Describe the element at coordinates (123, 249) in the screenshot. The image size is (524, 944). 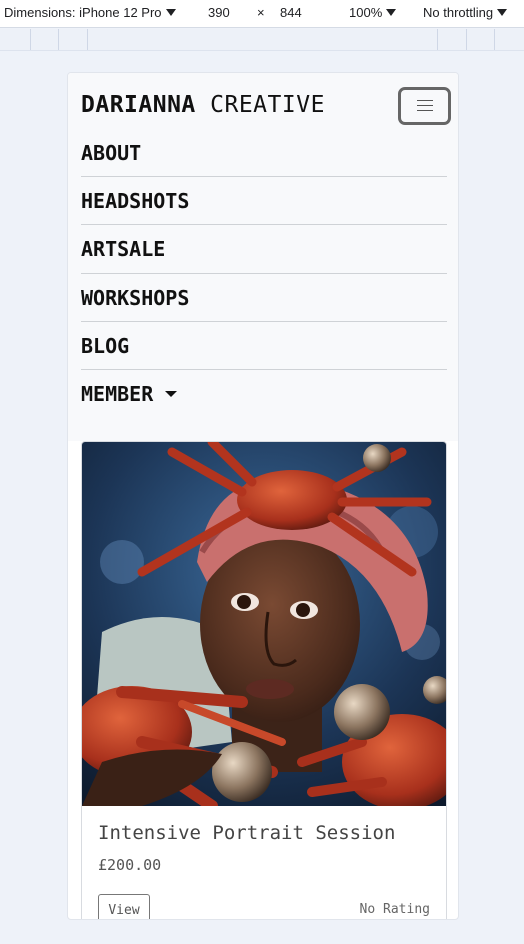
I see `nav-item-label: ARTSALE` at that location.